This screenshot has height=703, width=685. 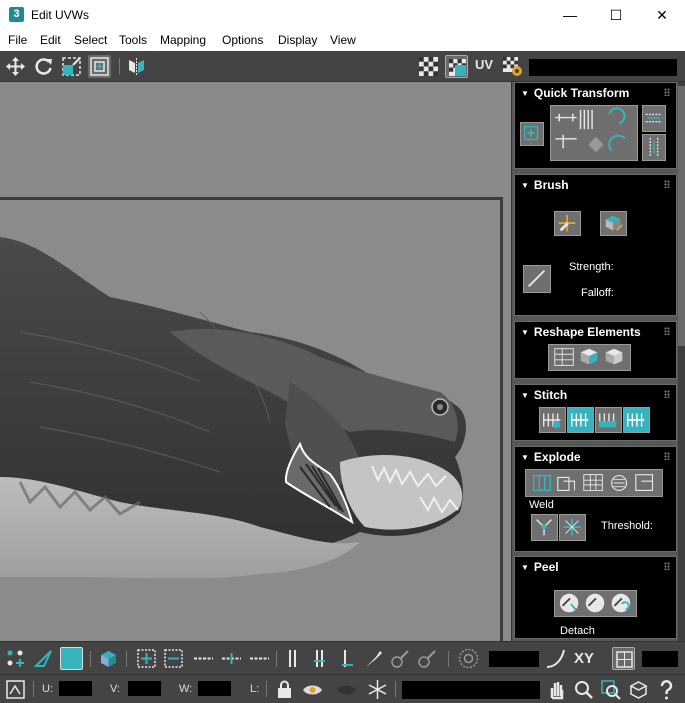 What do you see at coordinates (613, 223) in the screenshot?
I see `brush-relax-icon` at bounding box center [613, 223].